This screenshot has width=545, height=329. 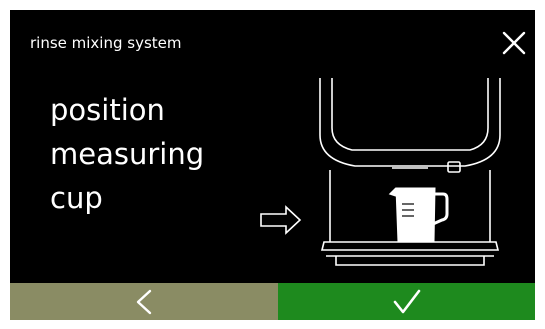 I want to click on screen-title: rinse mixing system, so click(x=106, y=43).